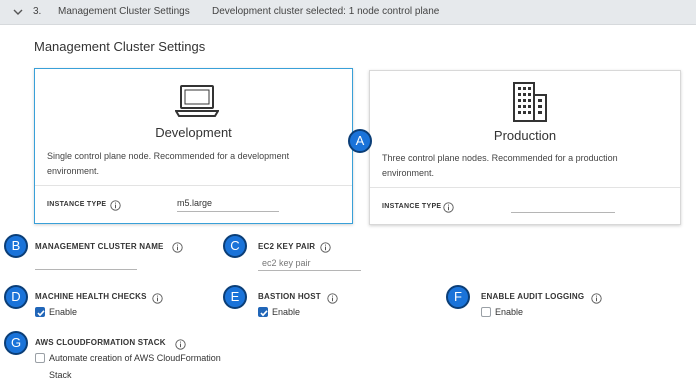 The width and height of the screenshot is (696, 385). I want to click on callout-c: C, so click(235, 246).